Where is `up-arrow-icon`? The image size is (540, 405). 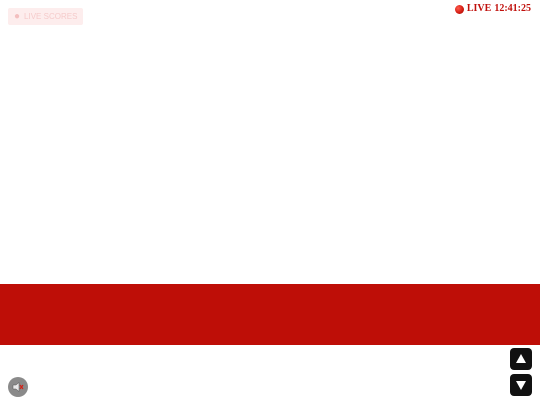
up-arrow-icon is located at coordinates (521, 358).